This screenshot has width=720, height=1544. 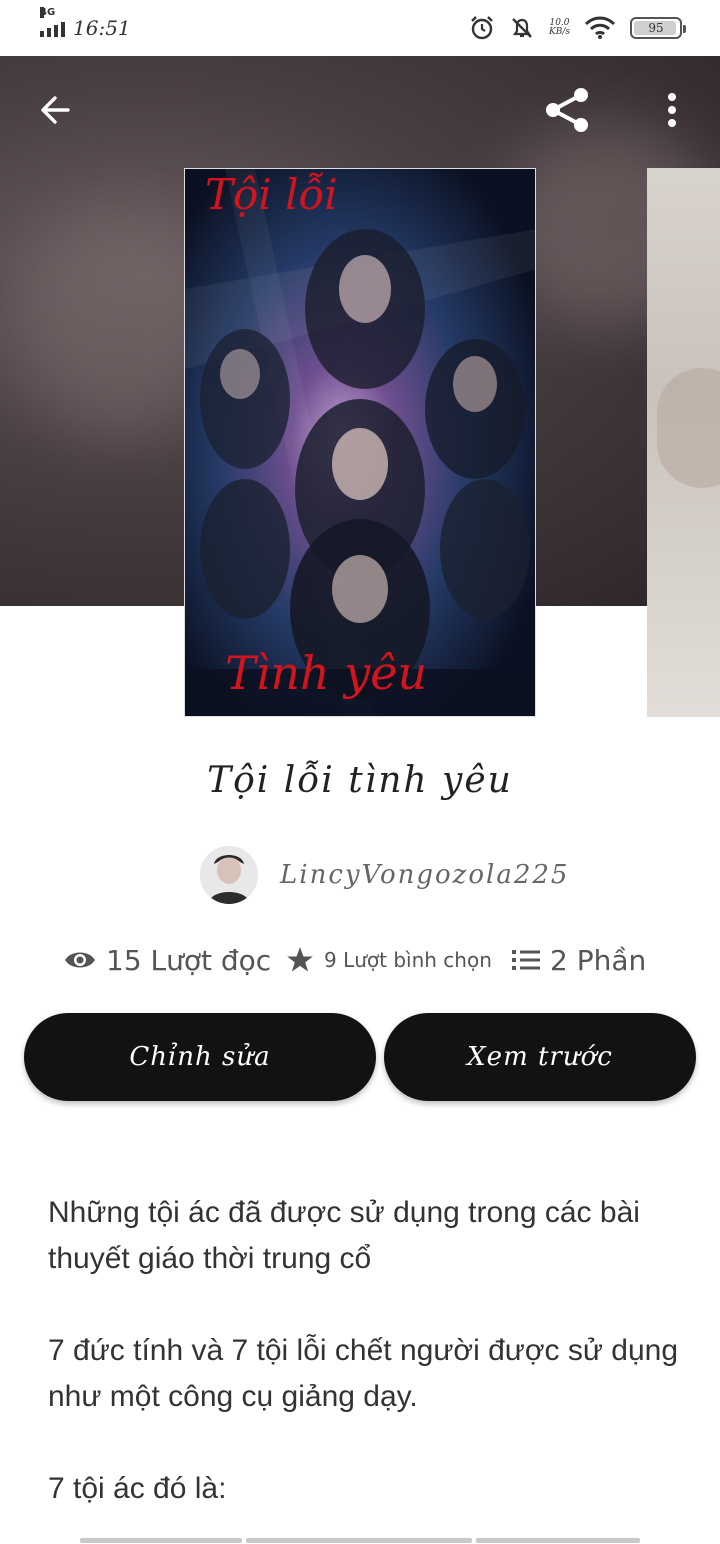 What do you see at coordinates (271, 194) in the screenshot?
I see `cover-title-top: Tội lỗi` at bounding box center [271, 194].